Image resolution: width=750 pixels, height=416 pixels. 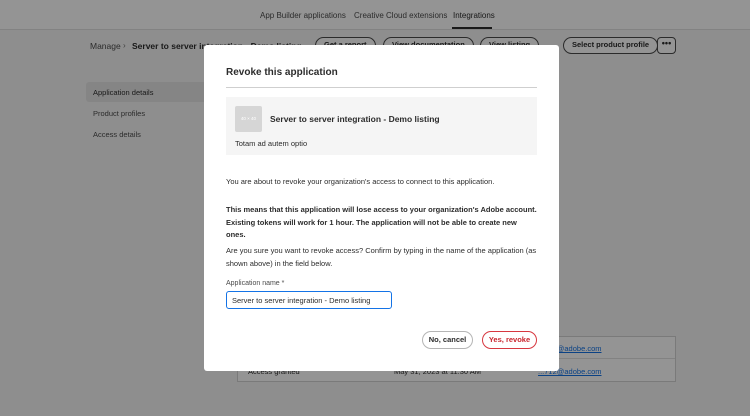 What do you see at coordinates (283, 283) in the screenshot?
I see `required-indicator: *` at bounding box center [283, 283].